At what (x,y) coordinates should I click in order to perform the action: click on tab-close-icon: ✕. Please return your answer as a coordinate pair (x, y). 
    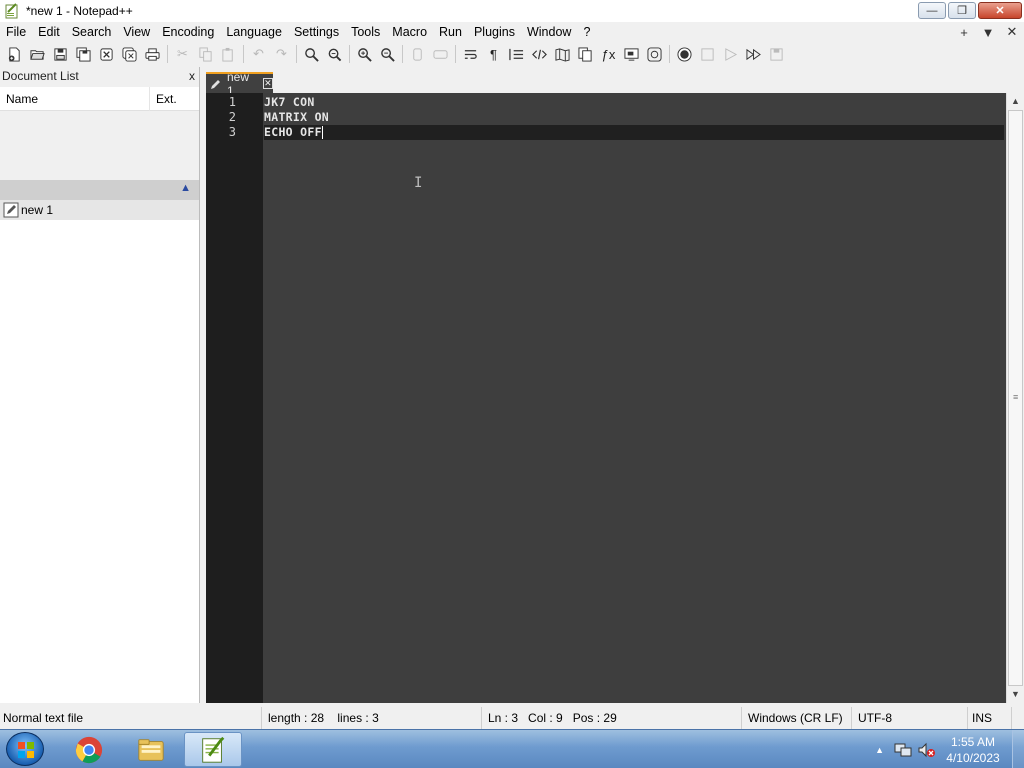
    Looking at the image, I should click on (267, 83).